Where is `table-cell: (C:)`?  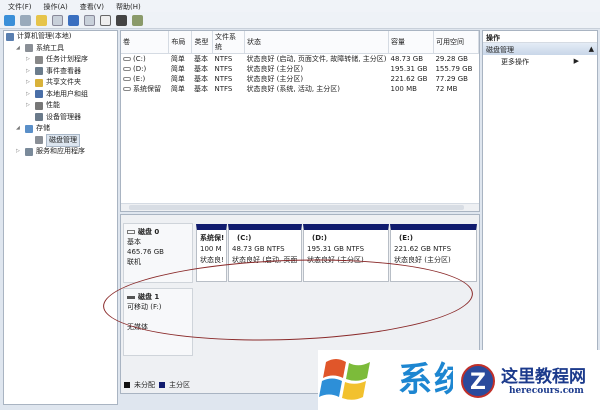 table-cell: (C:) is located at coordinates (145, 59).